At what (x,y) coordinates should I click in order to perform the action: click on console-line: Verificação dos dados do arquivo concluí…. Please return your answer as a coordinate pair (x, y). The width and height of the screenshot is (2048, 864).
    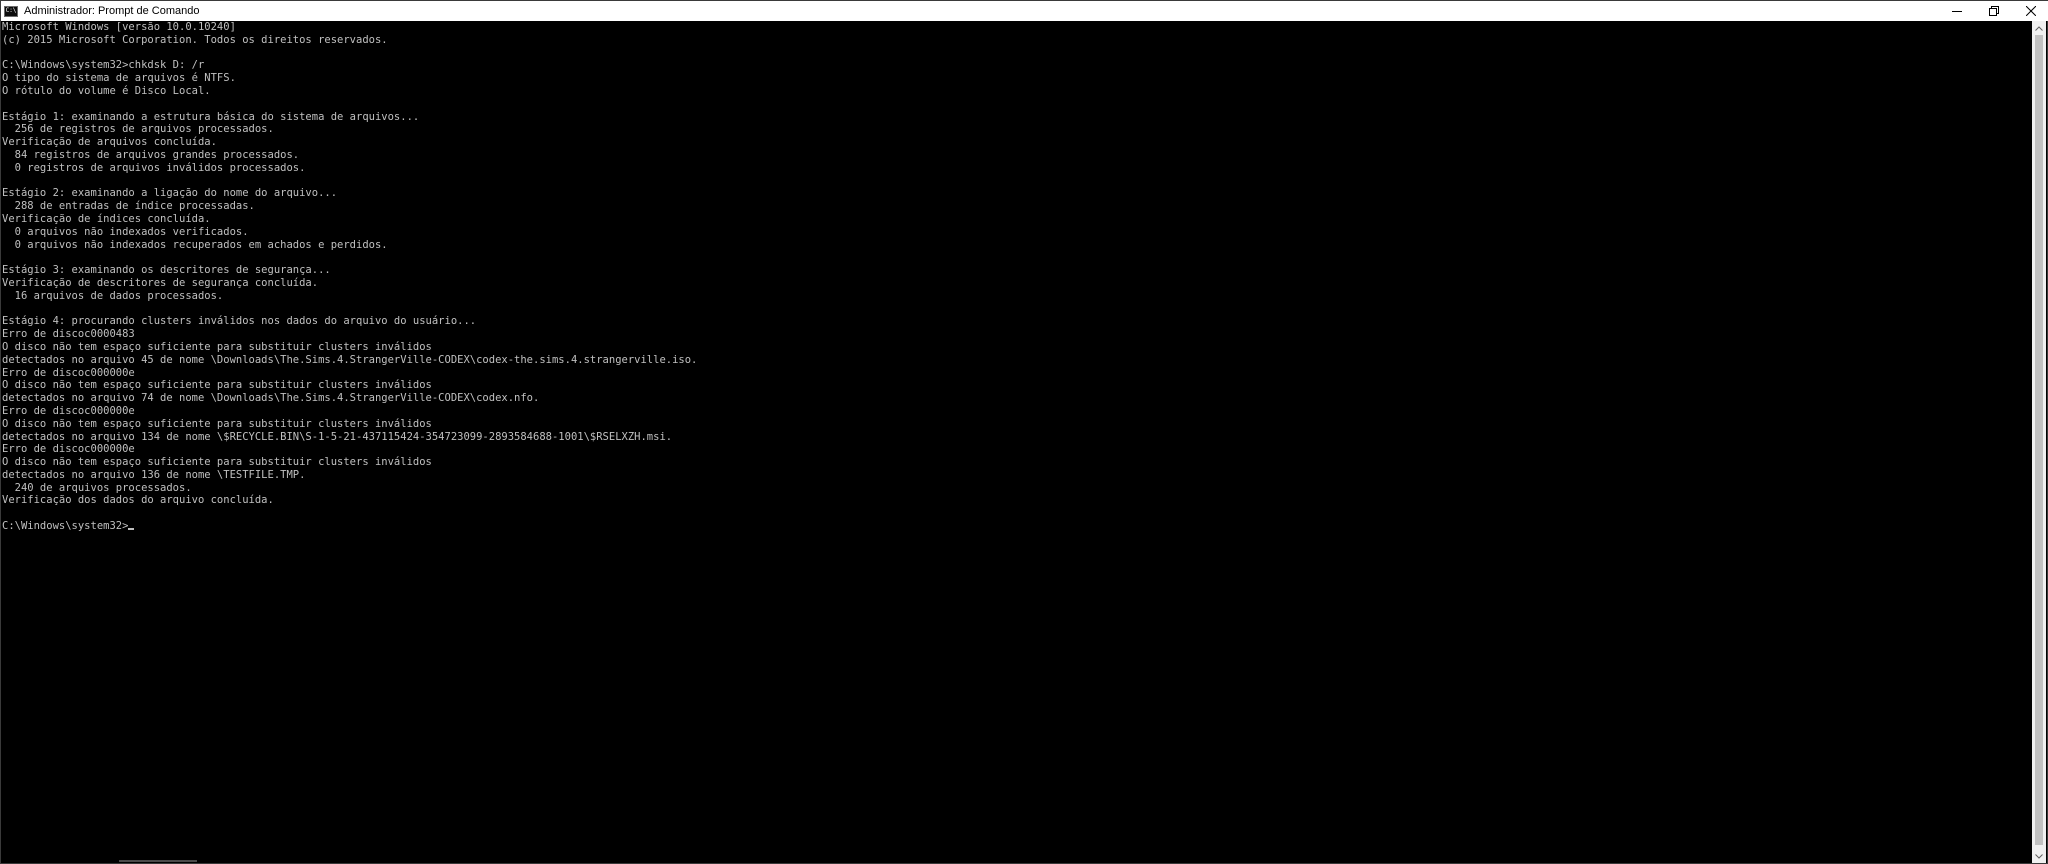
    Looking at the image, I should click on (138, 500).